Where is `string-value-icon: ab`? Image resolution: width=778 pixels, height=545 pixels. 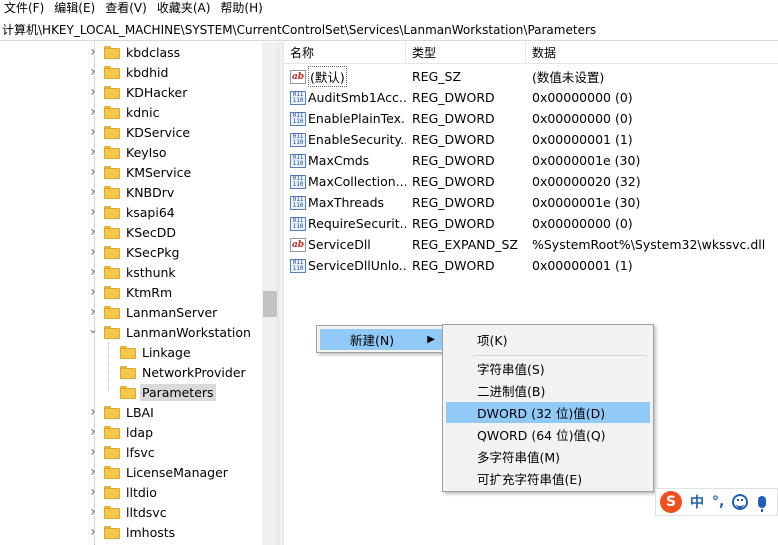 string-value-icon: ab is located at coordinates (298, 76).